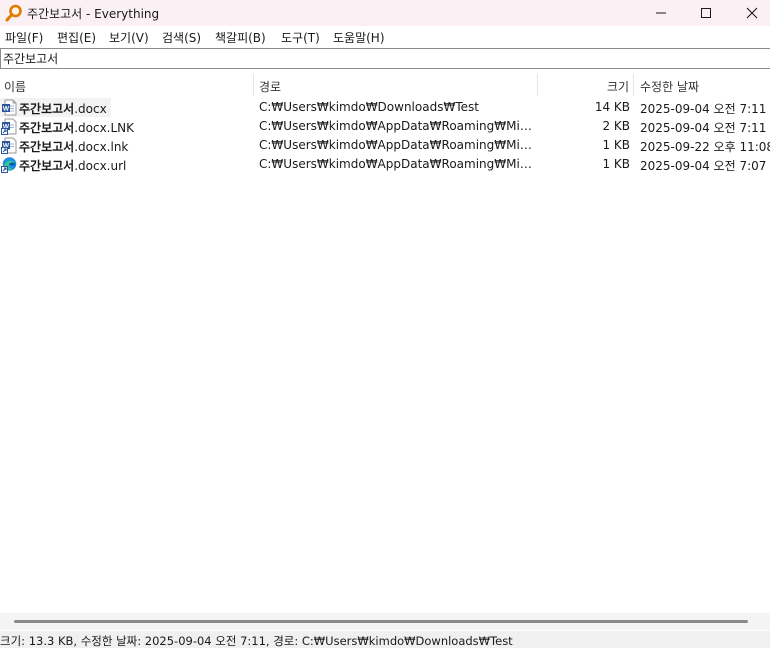  What do you see at coordinates (13, 13) in the screenshot?
I see `everything-app-icon` at bounding box center [13, 13].